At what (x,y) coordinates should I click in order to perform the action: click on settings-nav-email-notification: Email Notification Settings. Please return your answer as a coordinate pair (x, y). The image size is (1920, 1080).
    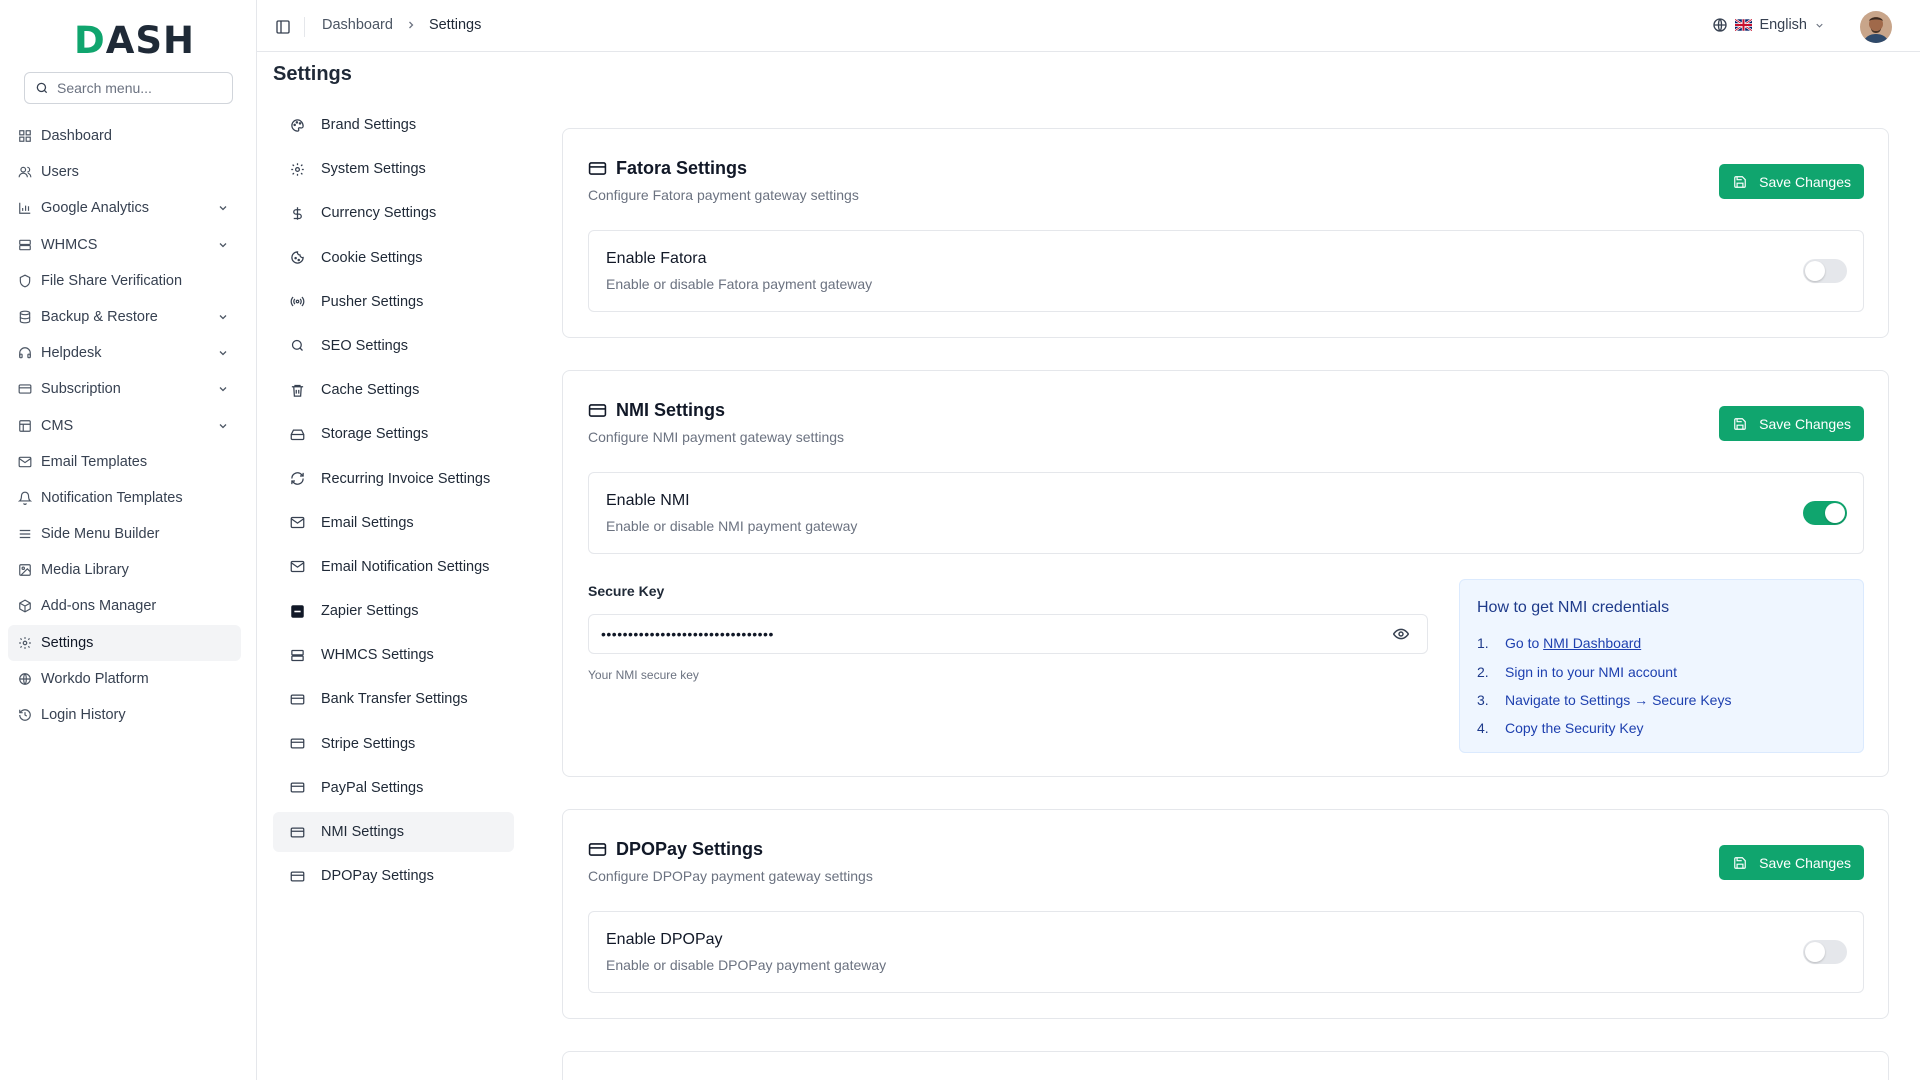
    Looking at the image, I should click on (393, 567).